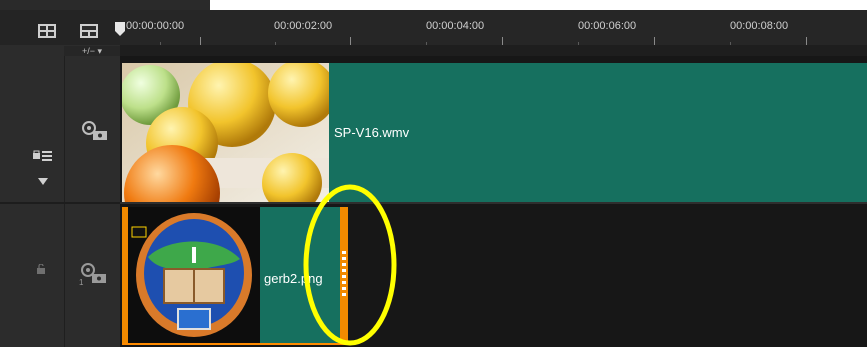  I want to click on header-separator-horizontal, so click(60, 203).